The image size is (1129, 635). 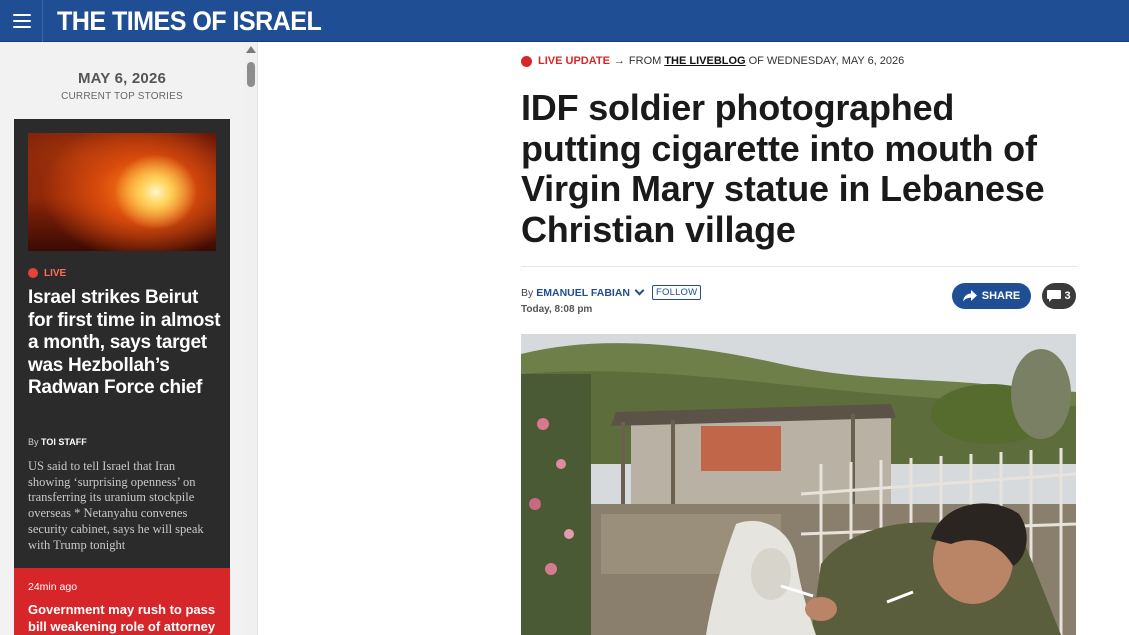 What do you see at coordinates (969, 296) in the screenshot?
I see `share-arrow-icon` at bounding box center [969, 296].